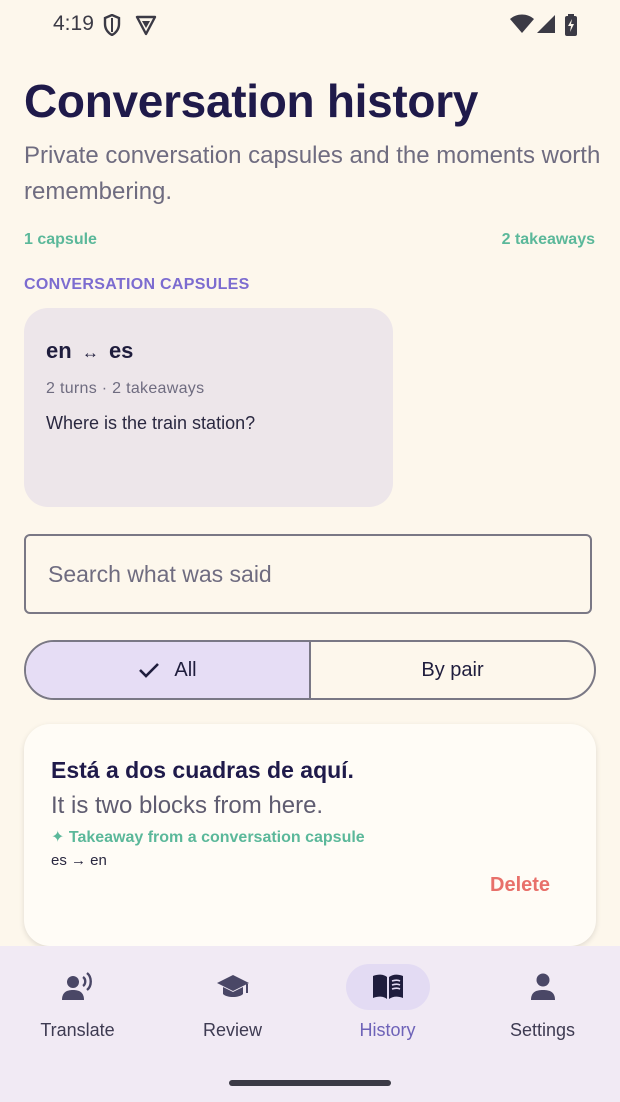 The image size is (620, 1102). I want to click on open-book-icon, so click(387, 986).